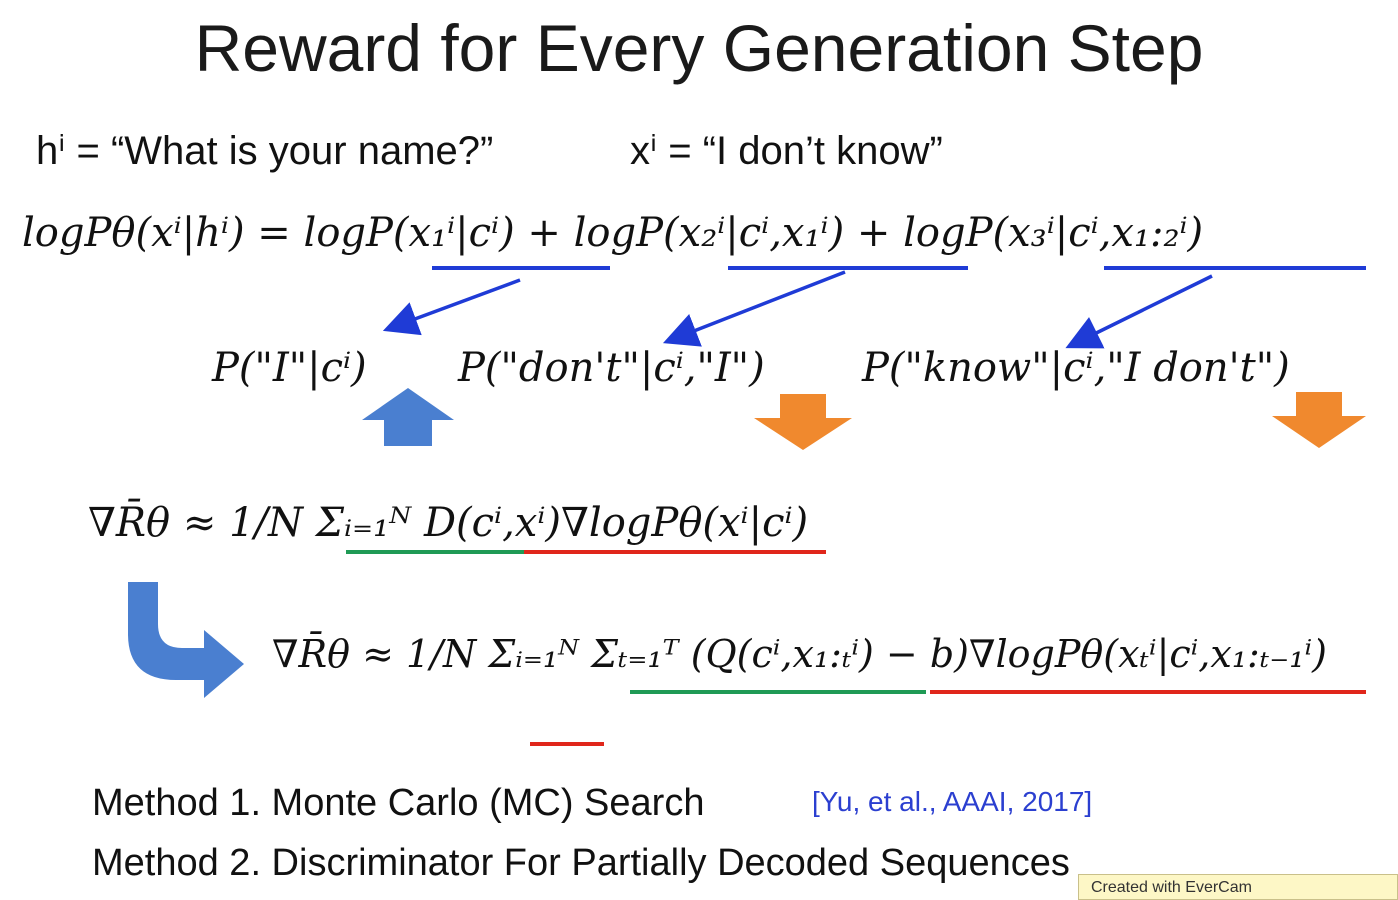 The width and height of the screenshot is (1398, 900). I want to click on arrow-up-icon, so click(408, 417).